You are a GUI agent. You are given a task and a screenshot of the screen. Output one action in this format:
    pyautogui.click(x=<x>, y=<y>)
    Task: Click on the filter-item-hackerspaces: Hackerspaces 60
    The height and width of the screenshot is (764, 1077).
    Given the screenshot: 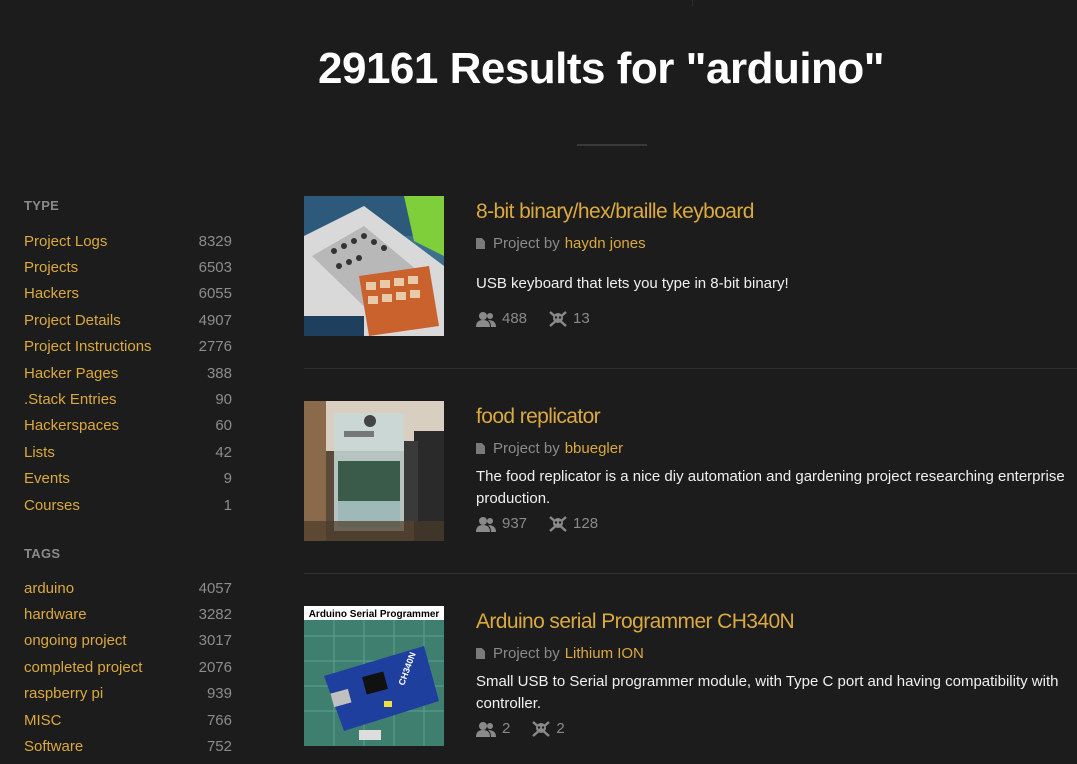 What is the action you would take?
    pyautogui.click(x=128, y=426)
    